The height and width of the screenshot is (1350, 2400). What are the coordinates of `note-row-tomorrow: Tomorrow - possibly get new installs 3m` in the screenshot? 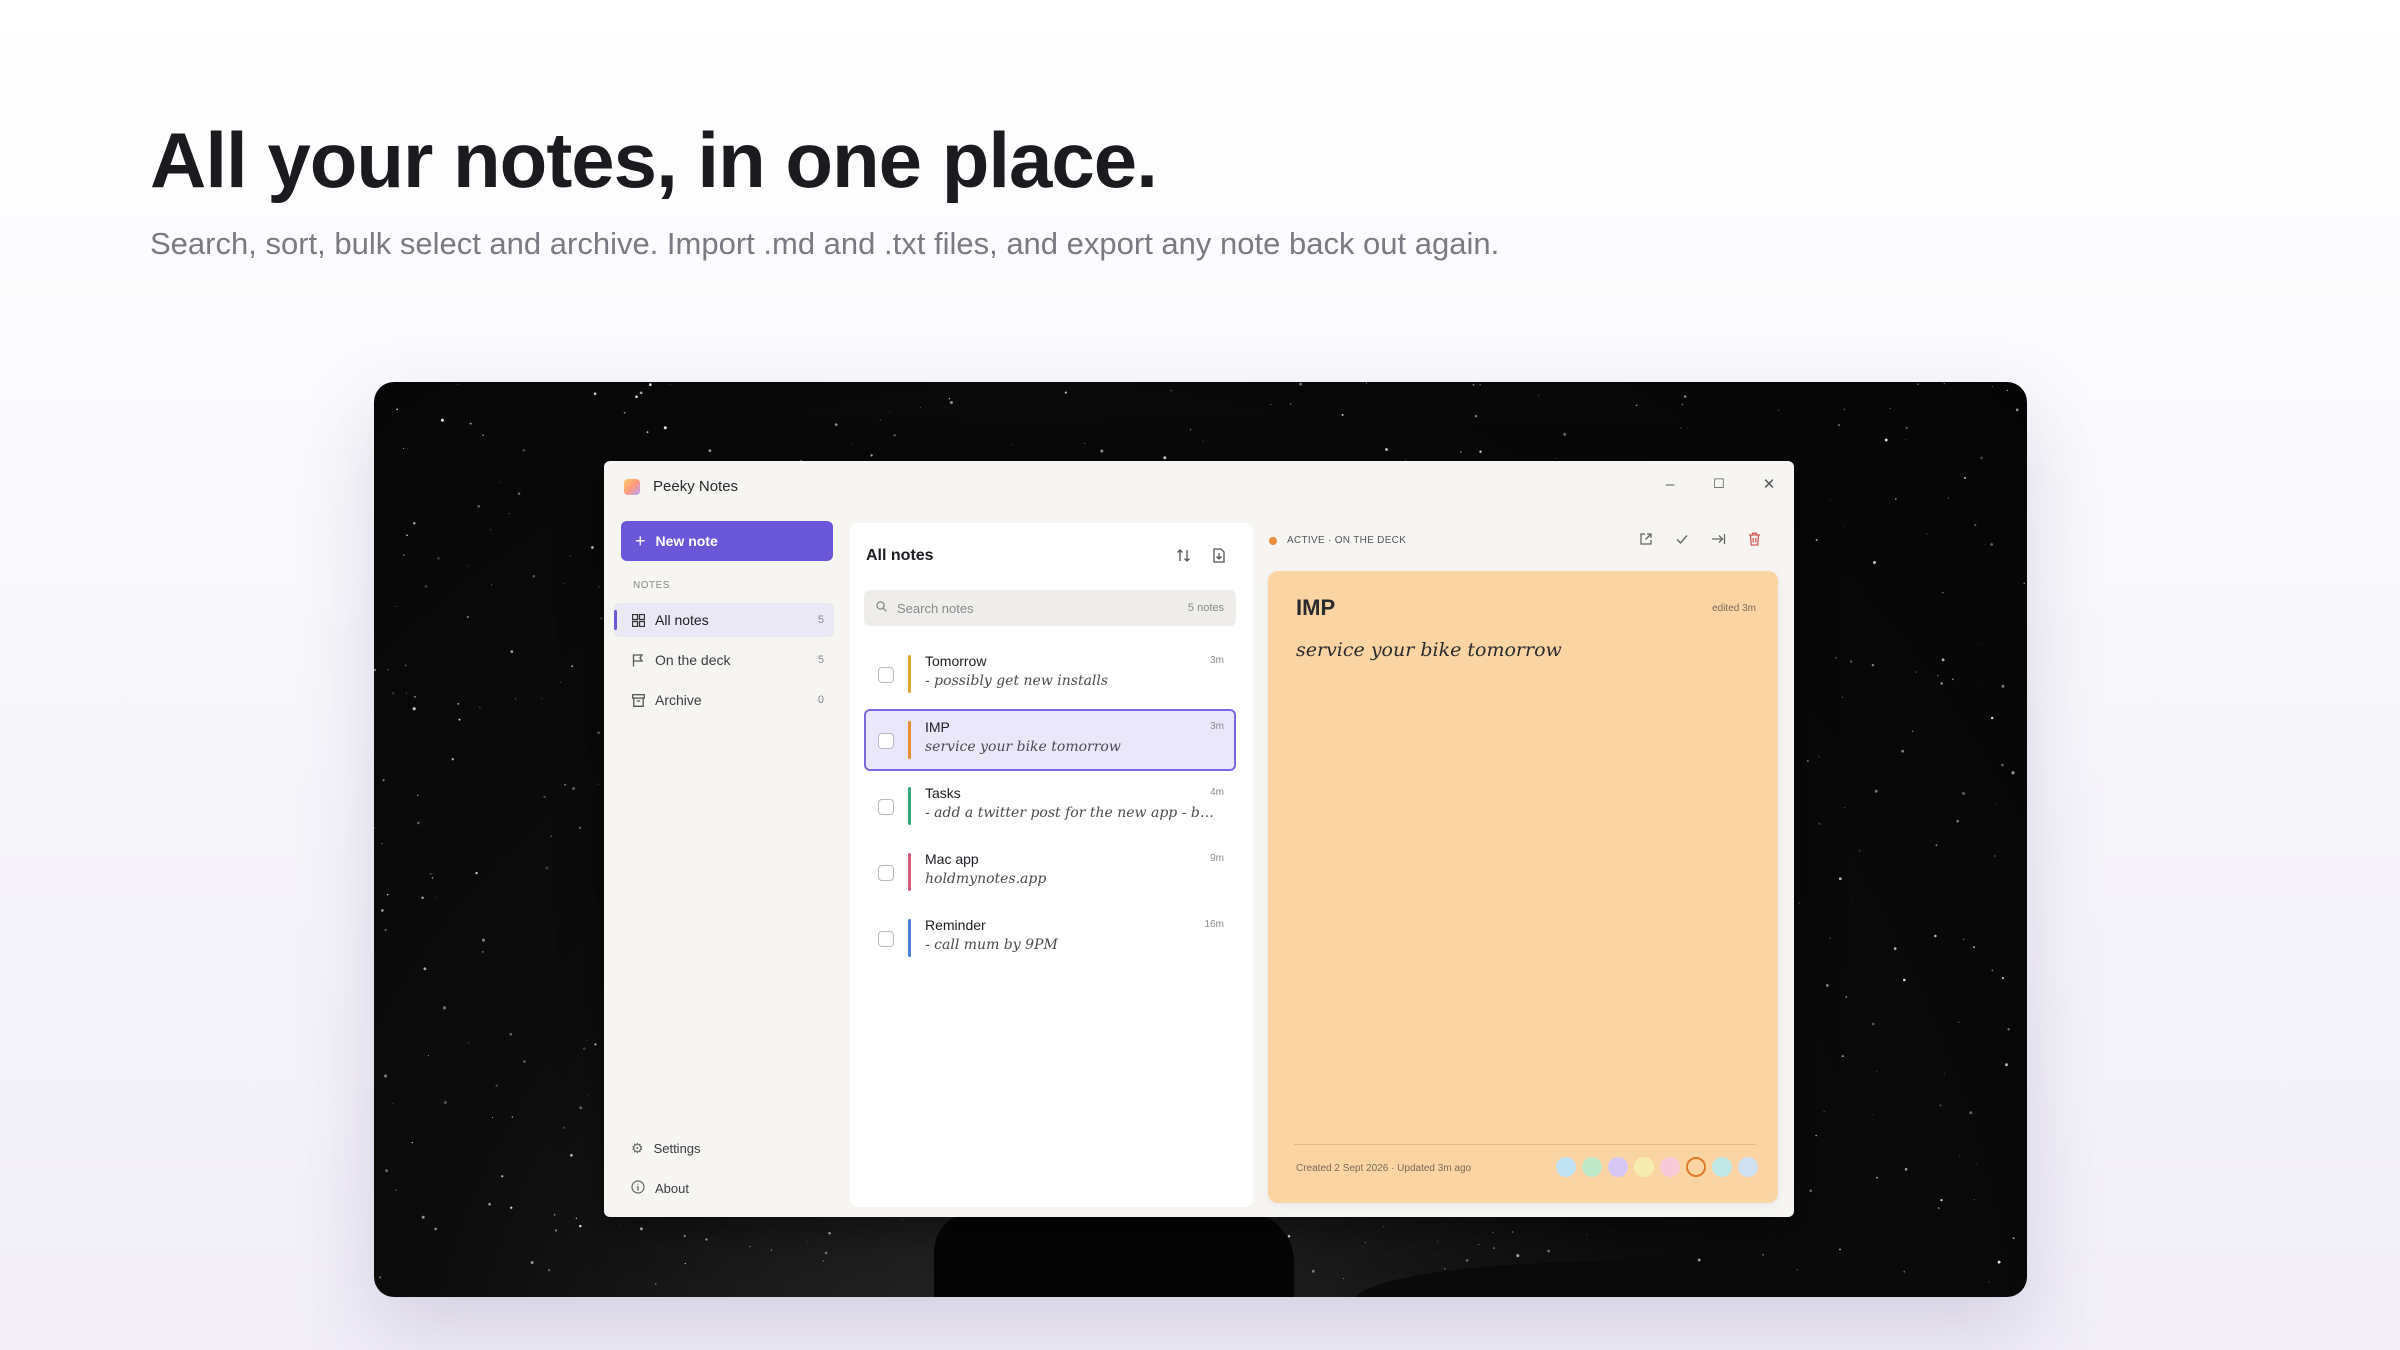 It's located at (1050, 674).